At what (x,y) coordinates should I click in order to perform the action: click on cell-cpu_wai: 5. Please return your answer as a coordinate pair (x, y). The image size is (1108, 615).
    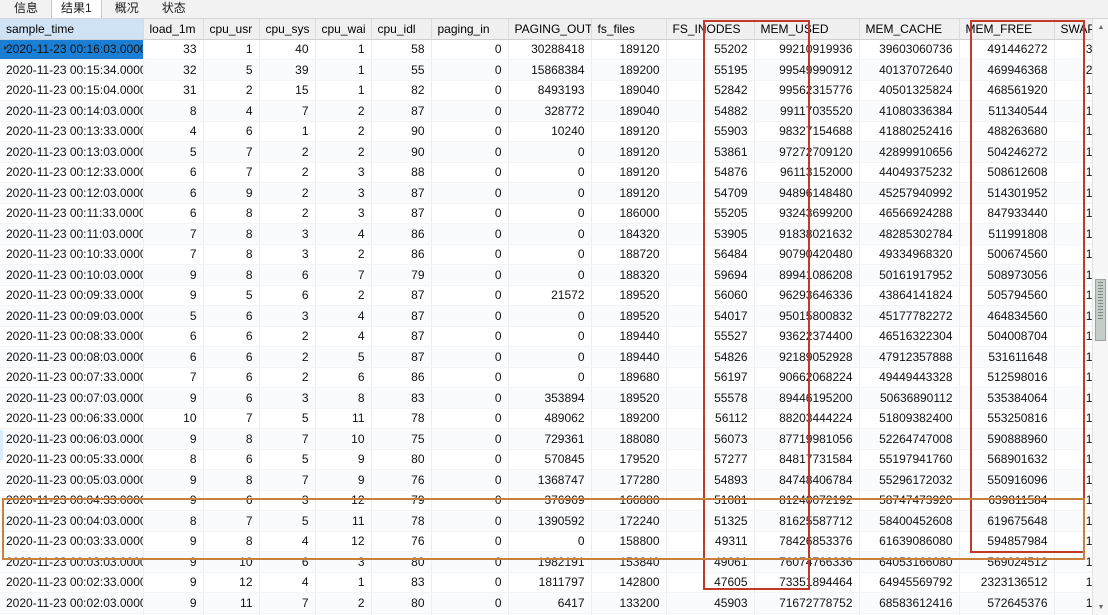
    Looking at the image, I should click on (343, 357).